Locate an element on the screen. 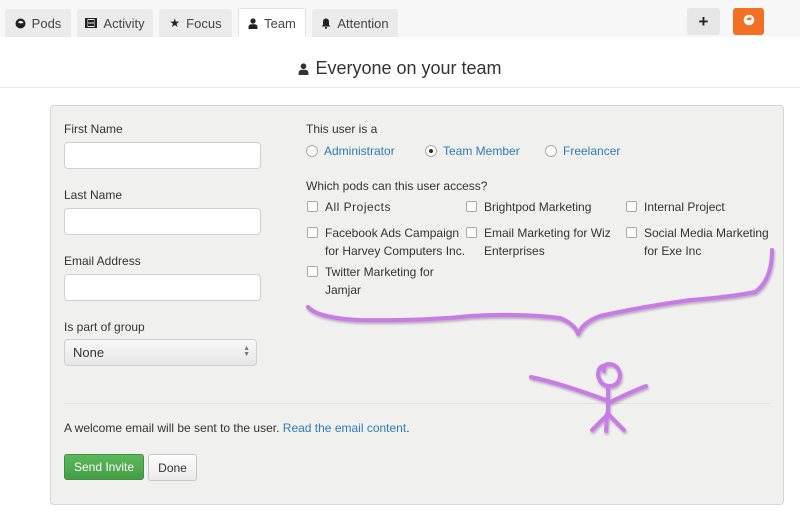 The image size is (800, 526). form-divider is located at coordinates (417, 403).